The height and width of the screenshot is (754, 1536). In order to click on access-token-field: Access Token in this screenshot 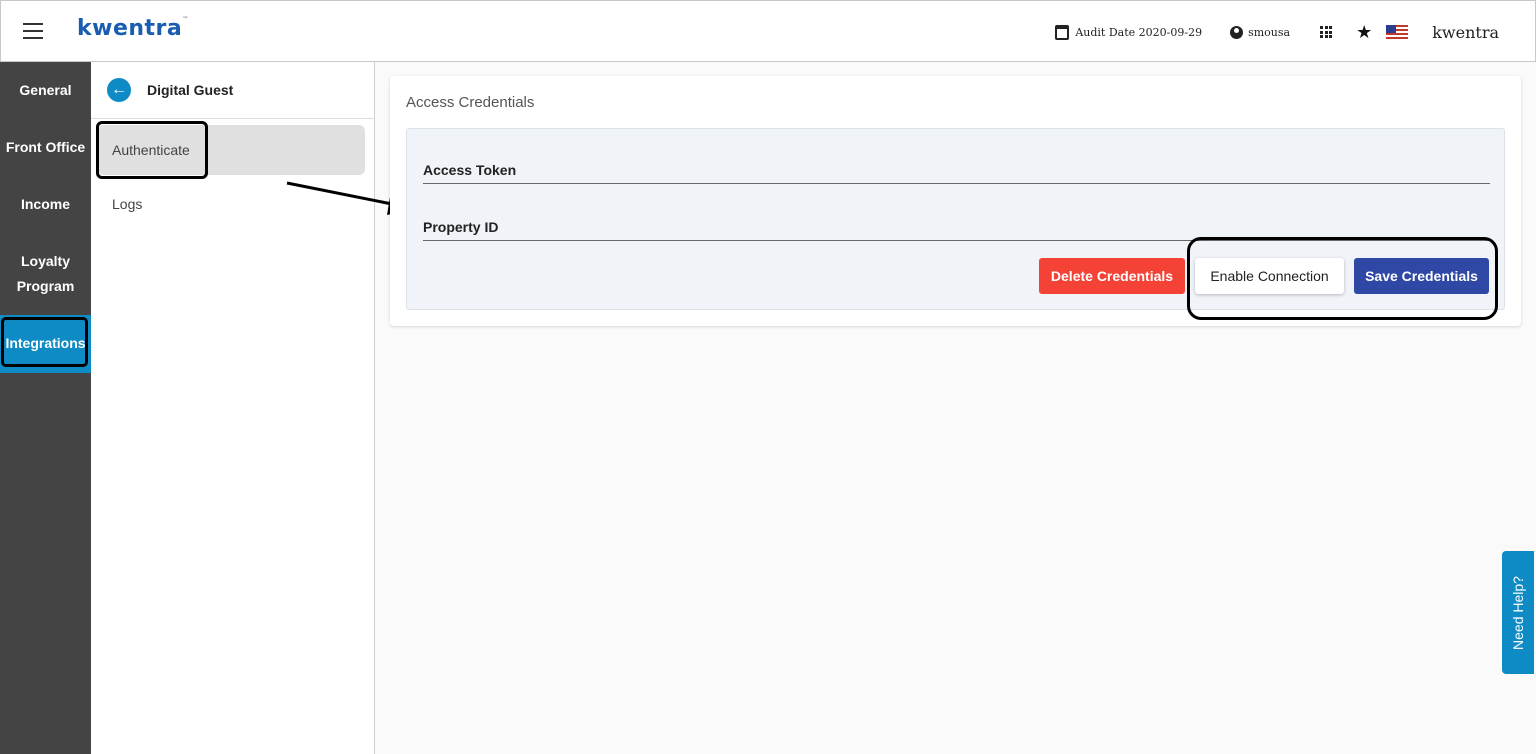, I will do `click(956, 170)`.